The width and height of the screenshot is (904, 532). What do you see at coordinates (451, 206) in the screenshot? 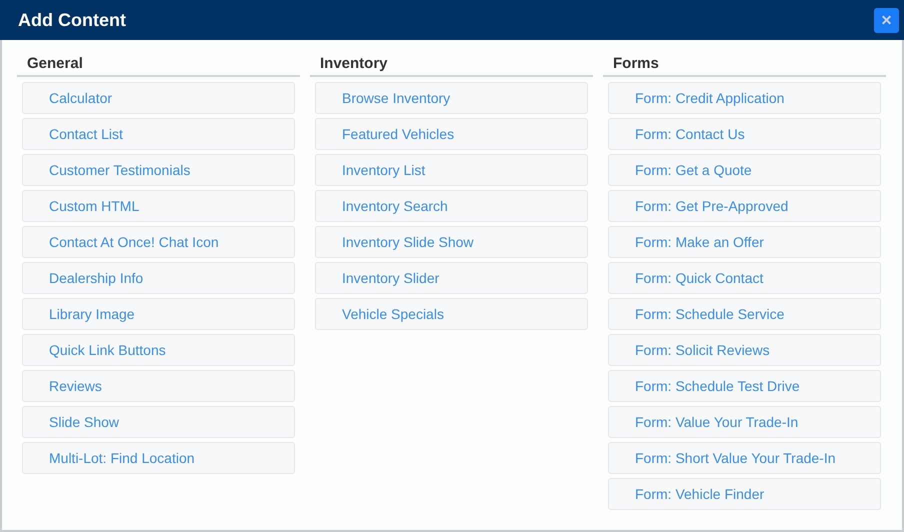
I see `content-item: Inventory Search` at bounding box center [451, 206].